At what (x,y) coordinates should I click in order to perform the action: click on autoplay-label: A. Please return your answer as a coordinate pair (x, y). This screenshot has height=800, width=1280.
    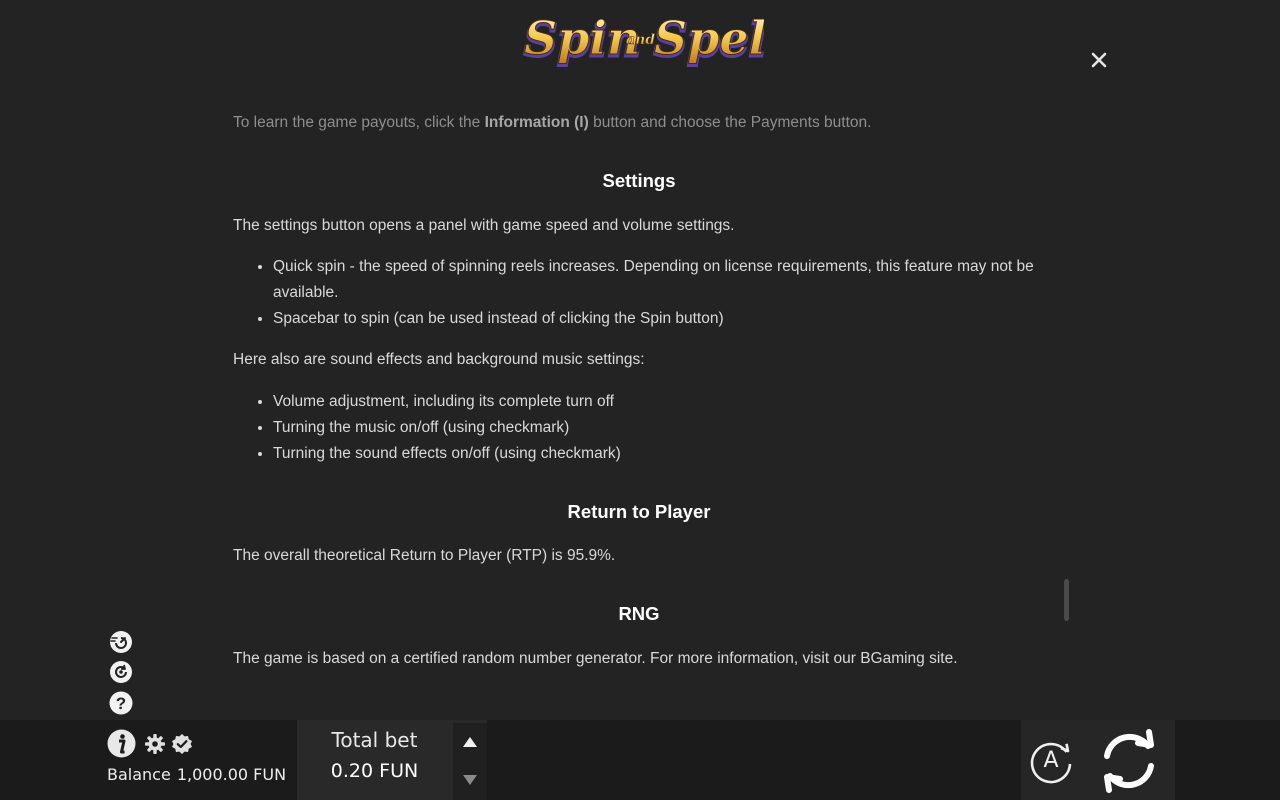
    Looking at the image, I should click on (1051, 760).